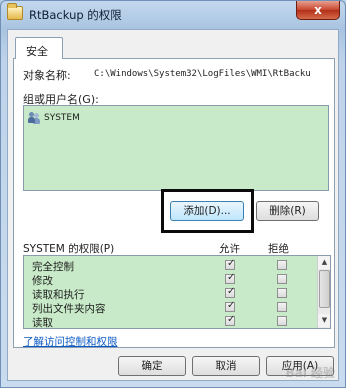 This screenshot has width=346, height=388. I want to click on ok-button: 确定, so click(152, 366).